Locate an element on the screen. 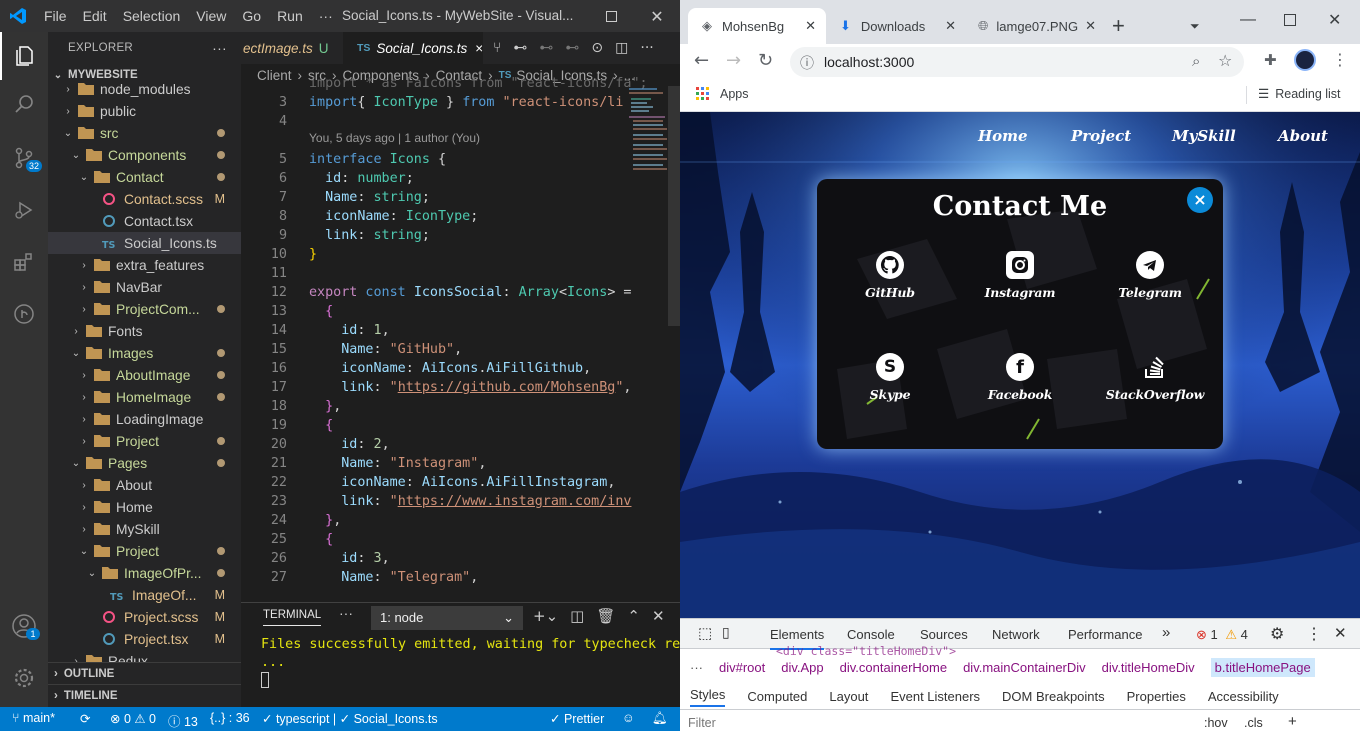 This screenshot has height=731, width=1360. codelens-blame: You, 5 days ago | 1 author (You) is located at coordinates (394, 138).